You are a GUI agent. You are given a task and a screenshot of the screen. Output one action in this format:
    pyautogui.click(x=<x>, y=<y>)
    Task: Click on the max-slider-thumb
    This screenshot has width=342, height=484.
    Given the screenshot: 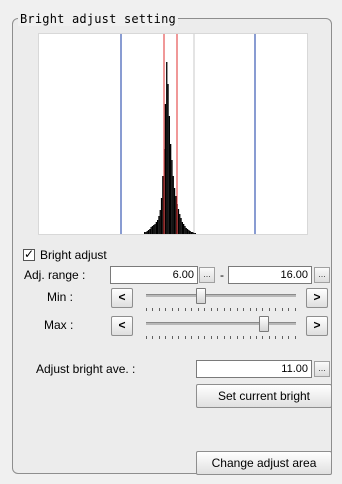 What is the action you would take?
    pyautogui.click(x=264, y=324)
    